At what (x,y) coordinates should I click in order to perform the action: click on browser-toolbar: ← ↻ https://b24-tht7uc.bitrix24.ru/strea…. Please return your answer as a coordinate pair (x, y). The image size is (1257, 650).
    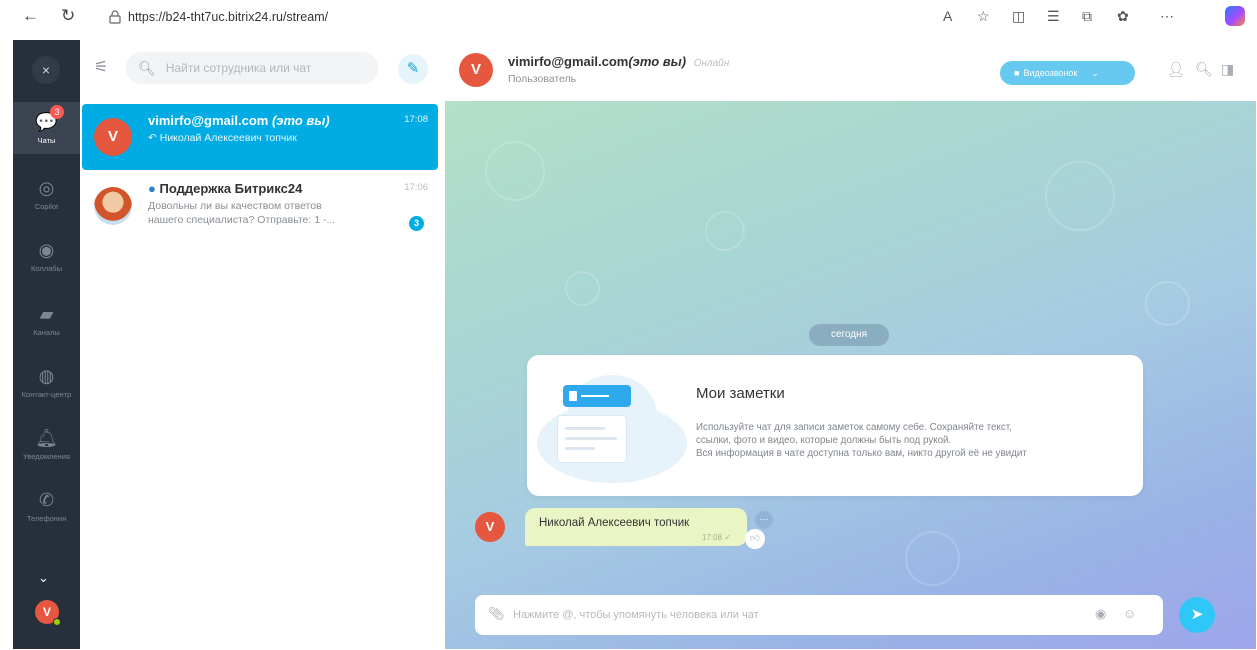
    Looking at the image, I should click on (628, 17).